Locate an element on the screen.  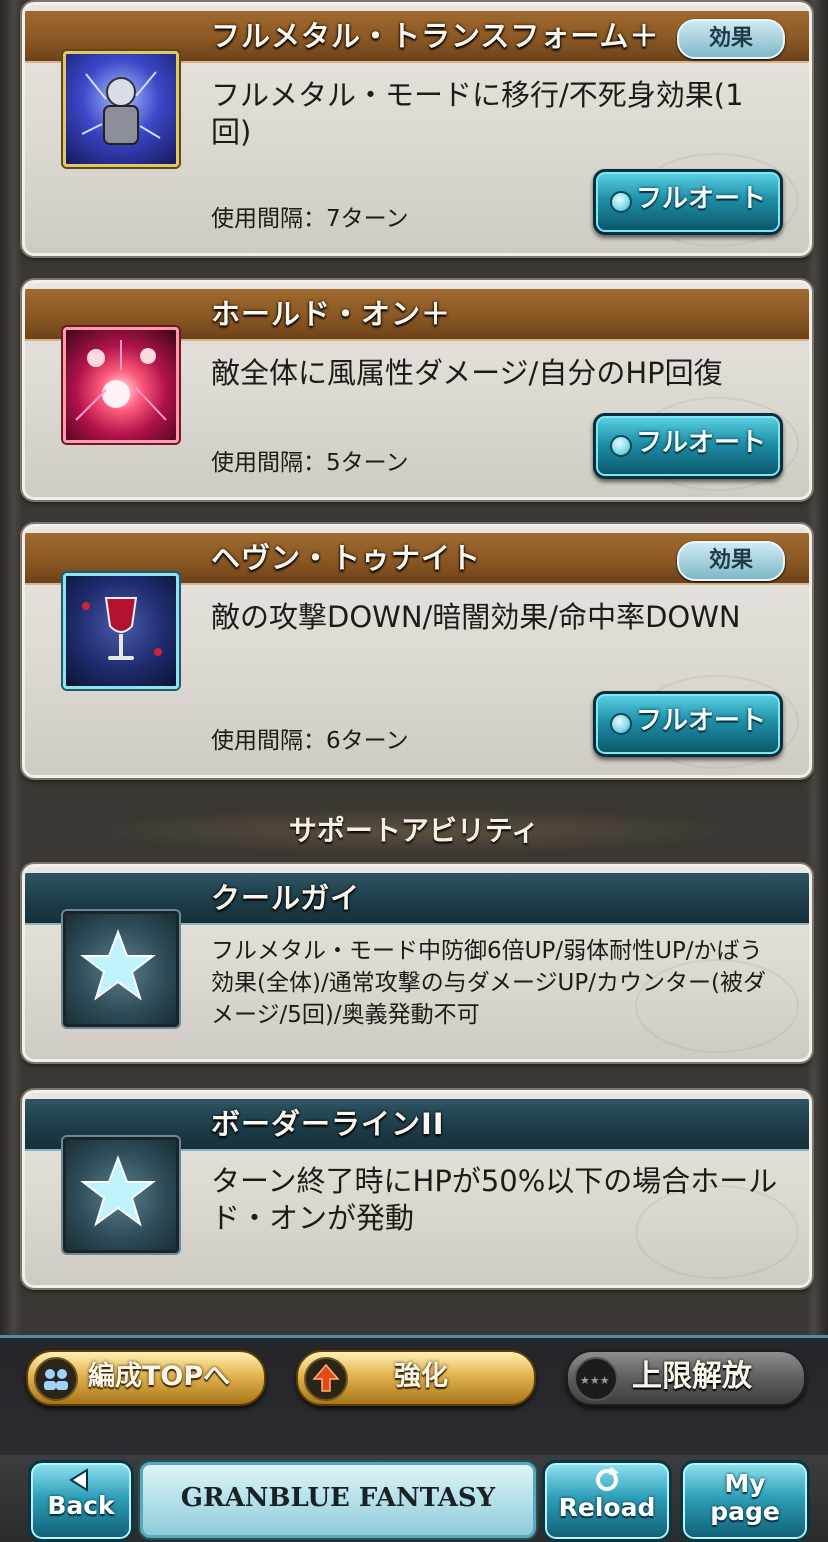
red-burst-icon is located at coordinates (121, 385).